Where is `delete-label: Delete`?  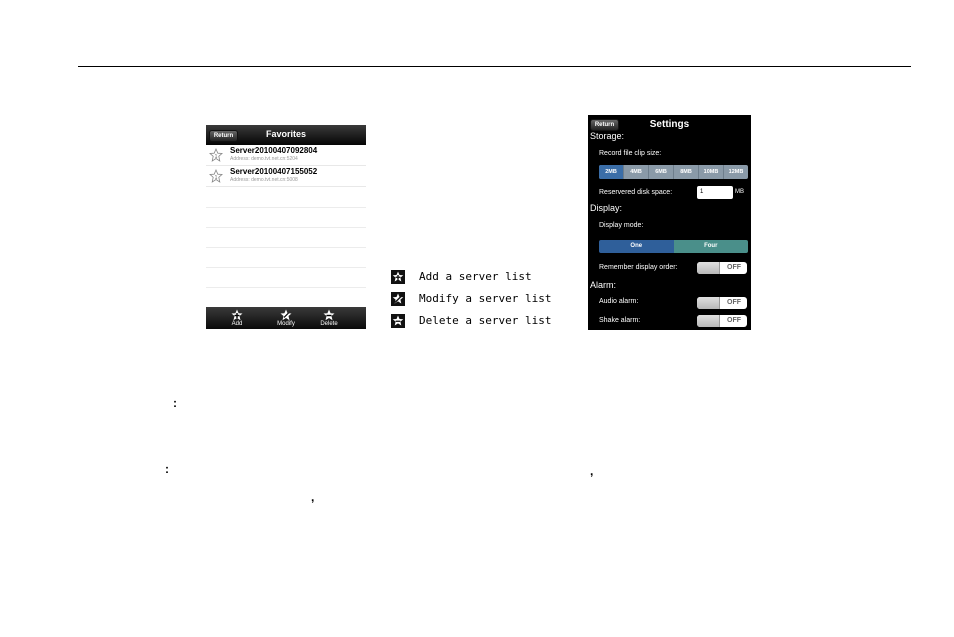 delete-label: Delete is located at coordinates (329, 324).